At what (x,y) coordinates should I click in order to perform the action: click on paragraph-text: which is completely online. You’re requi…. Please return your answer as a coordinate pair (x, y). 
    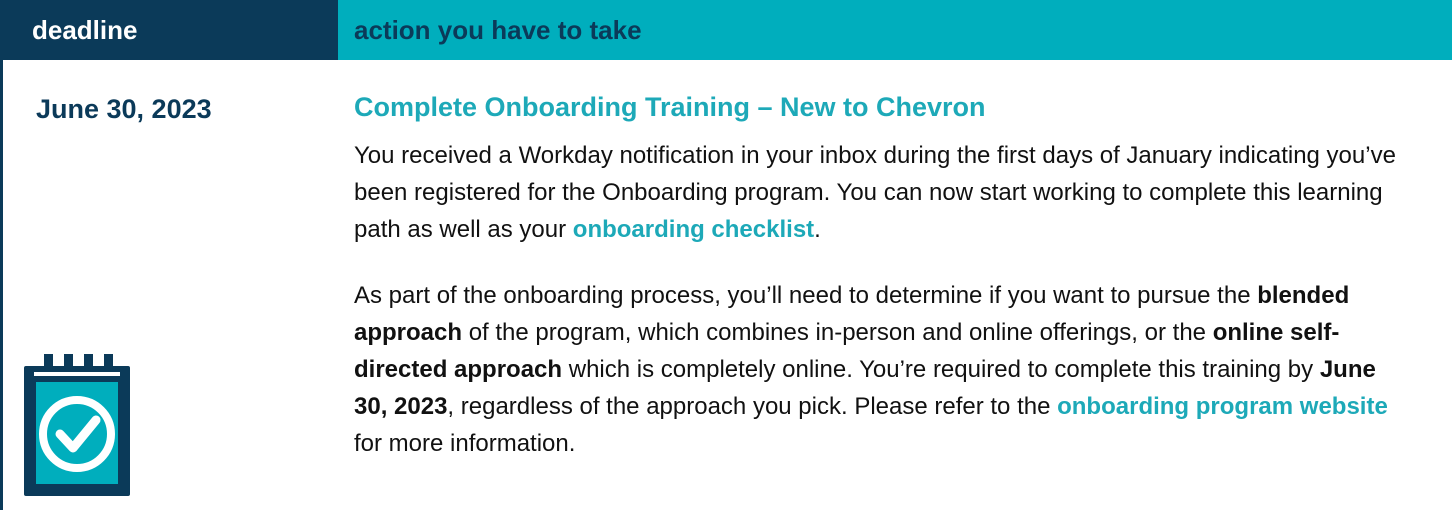
    Looking at the image, I should click on (941, 369).